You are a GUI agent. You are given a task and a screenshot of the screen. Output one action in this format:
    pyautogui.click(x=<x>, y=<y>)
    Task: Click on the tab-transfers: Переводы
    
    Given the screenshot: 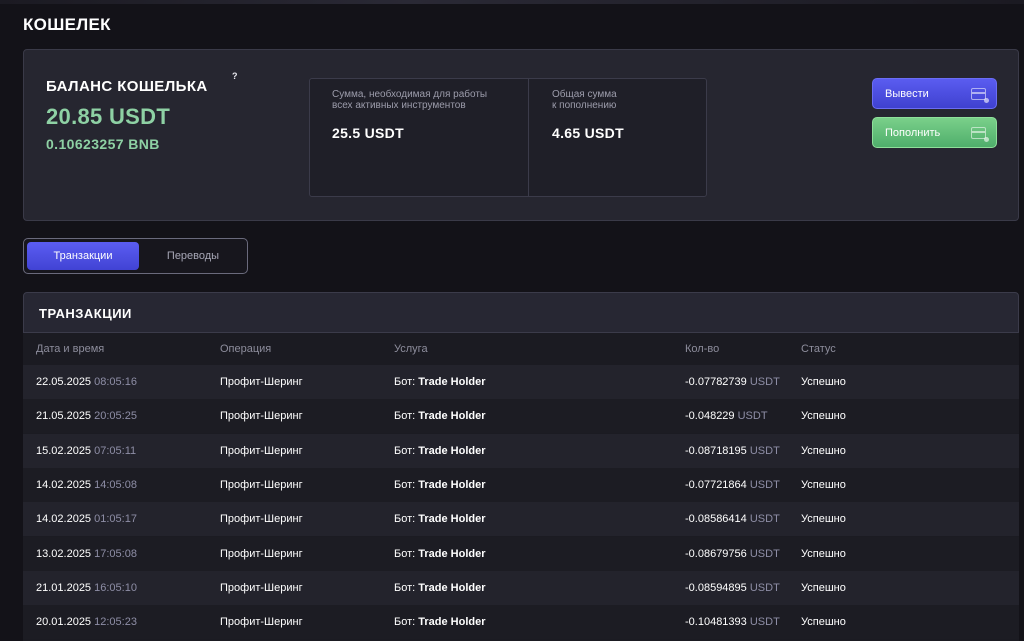 What is the action you would take?
    pyautogui.click(x=193, y=256)
    